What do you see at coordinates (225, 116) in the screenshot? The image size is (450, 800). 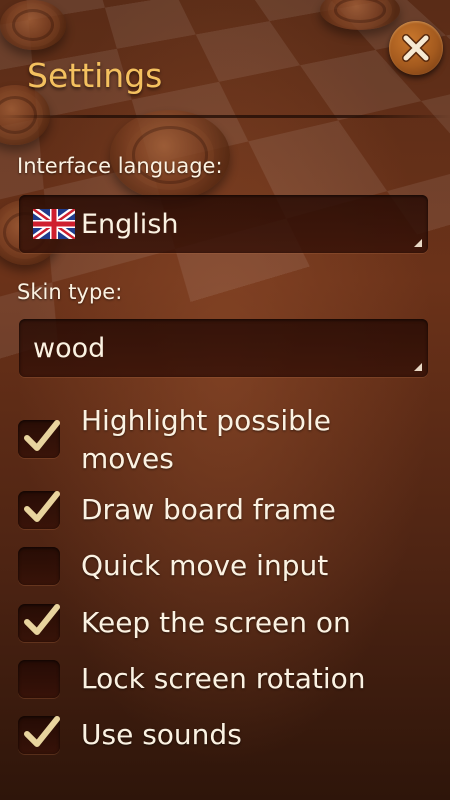 I see `header-divider` at bounding box center [225, 116].